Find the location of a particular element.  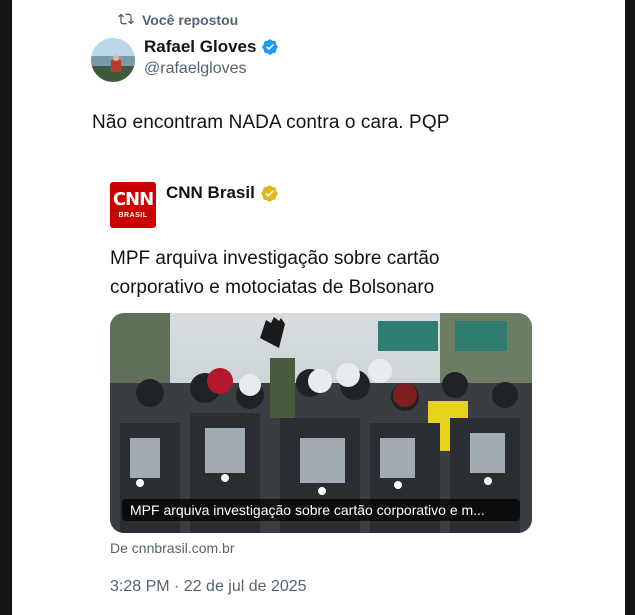

repost-indicator: Você repostou is located at coordinates (178, 20).